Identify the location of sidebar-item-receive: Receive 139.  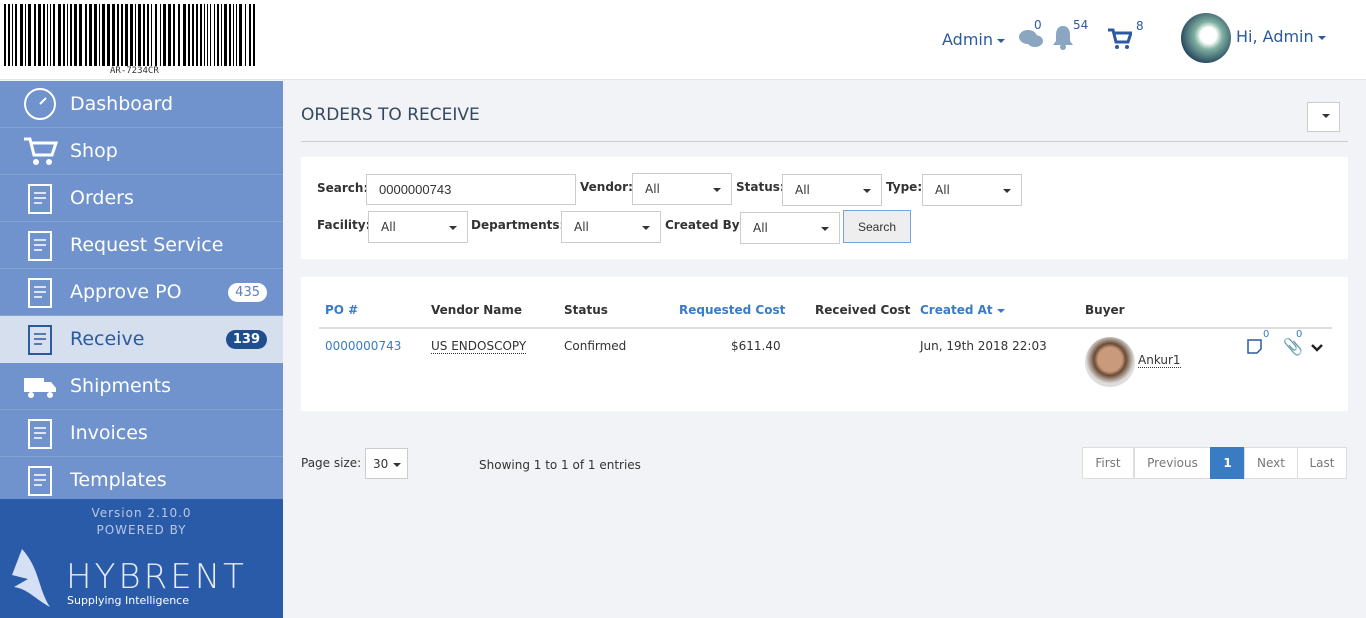
(141, 339).